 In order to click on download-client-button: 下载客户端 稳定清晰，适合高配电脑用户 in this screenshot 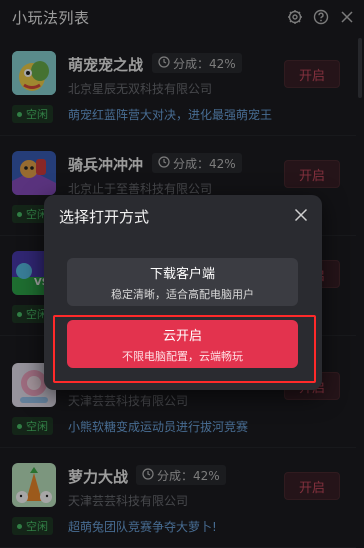, I will do `click(182, 282)`.